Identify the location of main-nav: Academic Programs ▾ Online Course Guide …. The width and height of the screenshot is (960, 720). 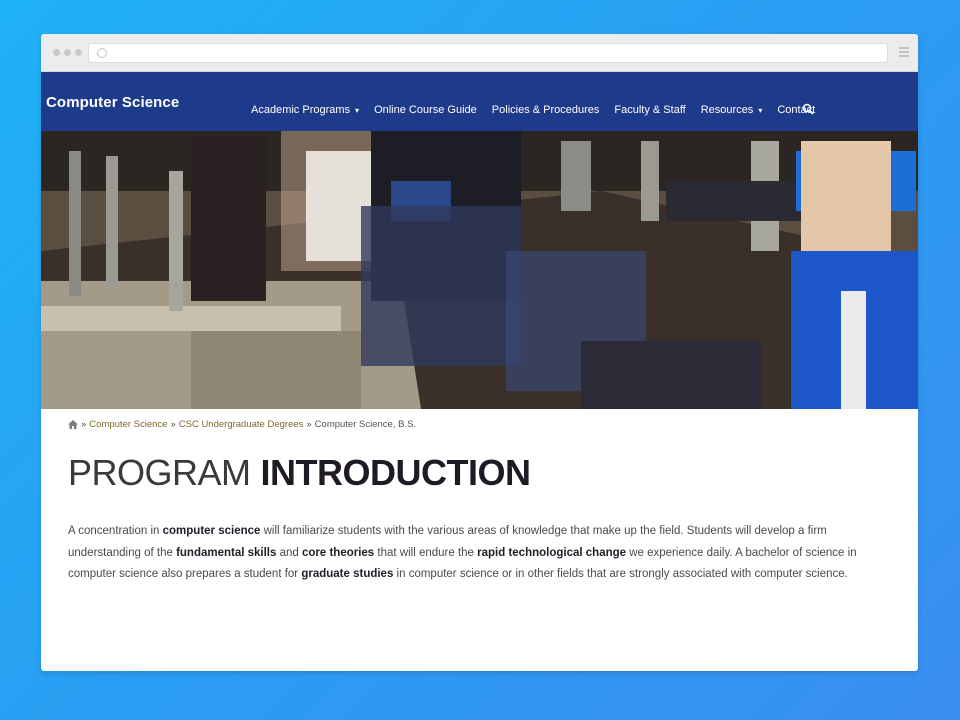
(540, 110).